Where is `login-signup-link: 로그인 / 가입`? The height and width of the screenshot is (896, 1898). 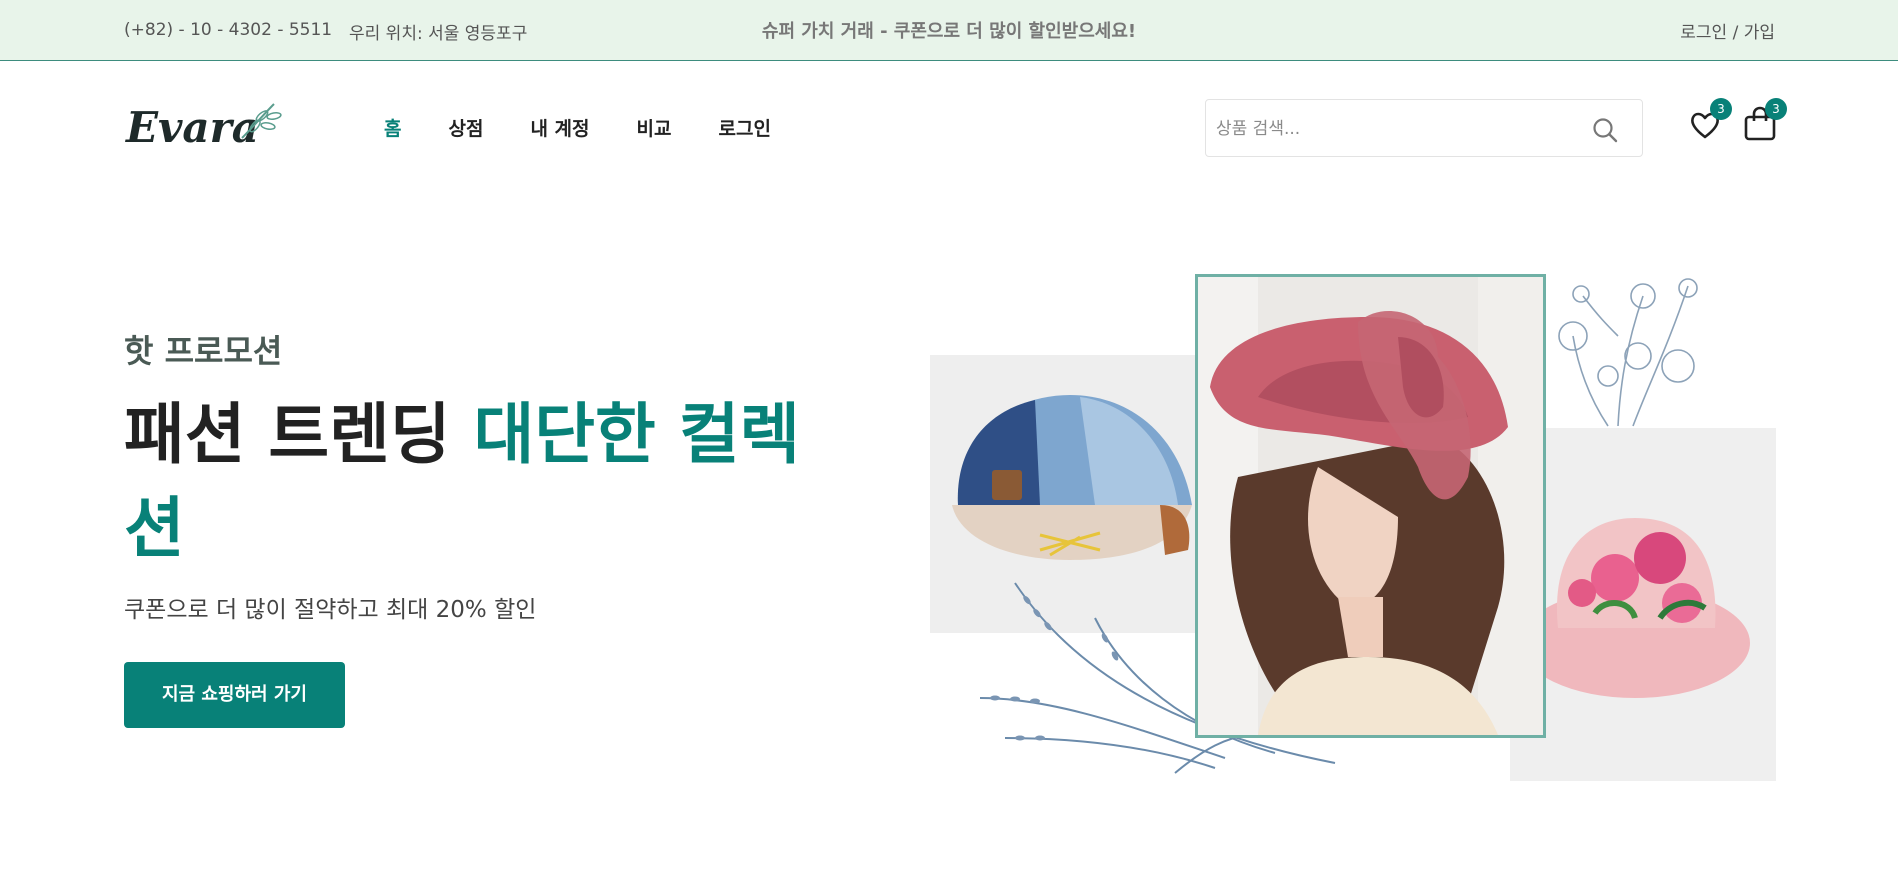 login-signup-link: 로그인 / 가입 is located at coordinates (1727, 30).